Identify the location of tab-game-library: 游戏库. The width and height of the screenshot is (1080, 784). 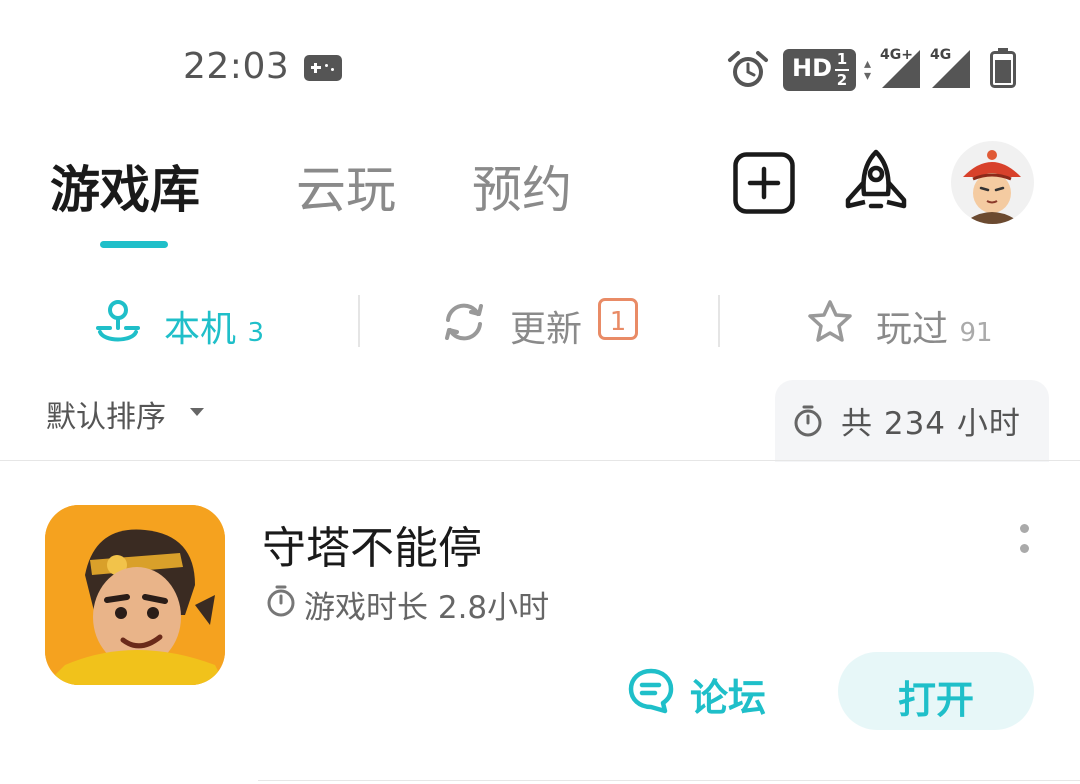
(125, 186).